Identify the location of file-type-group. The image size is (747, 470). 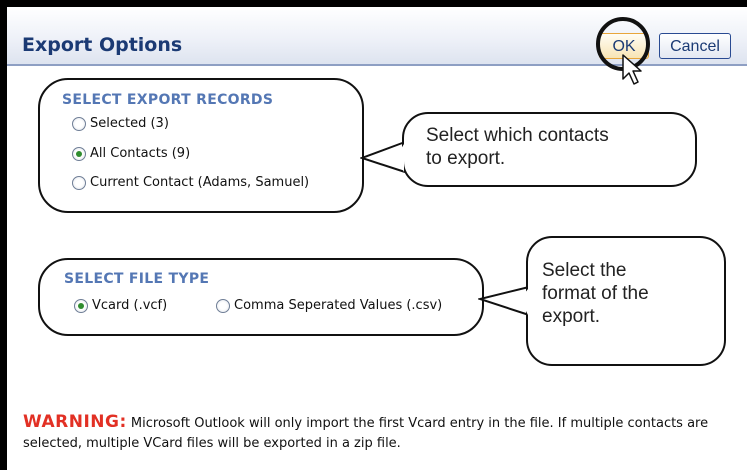
(261, 297).